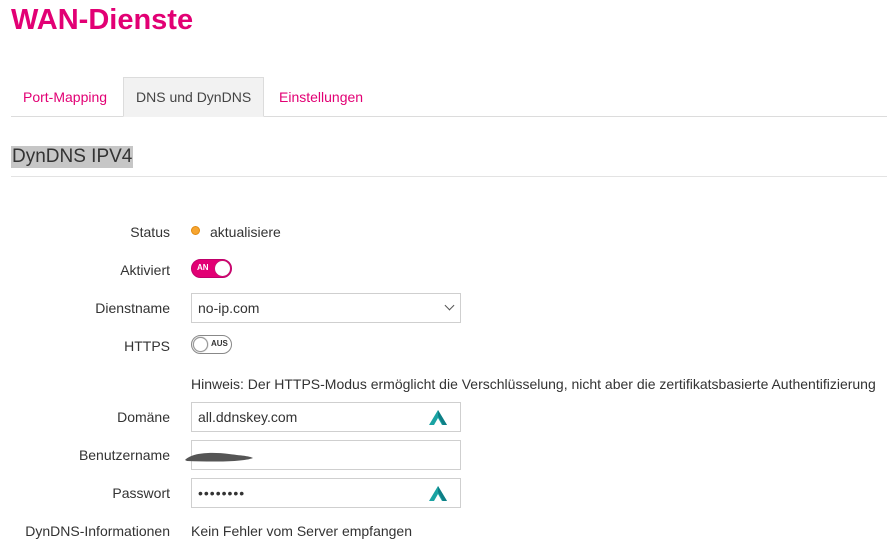 The width and height of the screenshot is (887, 546). What do you see at coordinates (124, 455) in the screenshot?
I see `username-label: Benutzername` at bounding box center [124, 455].